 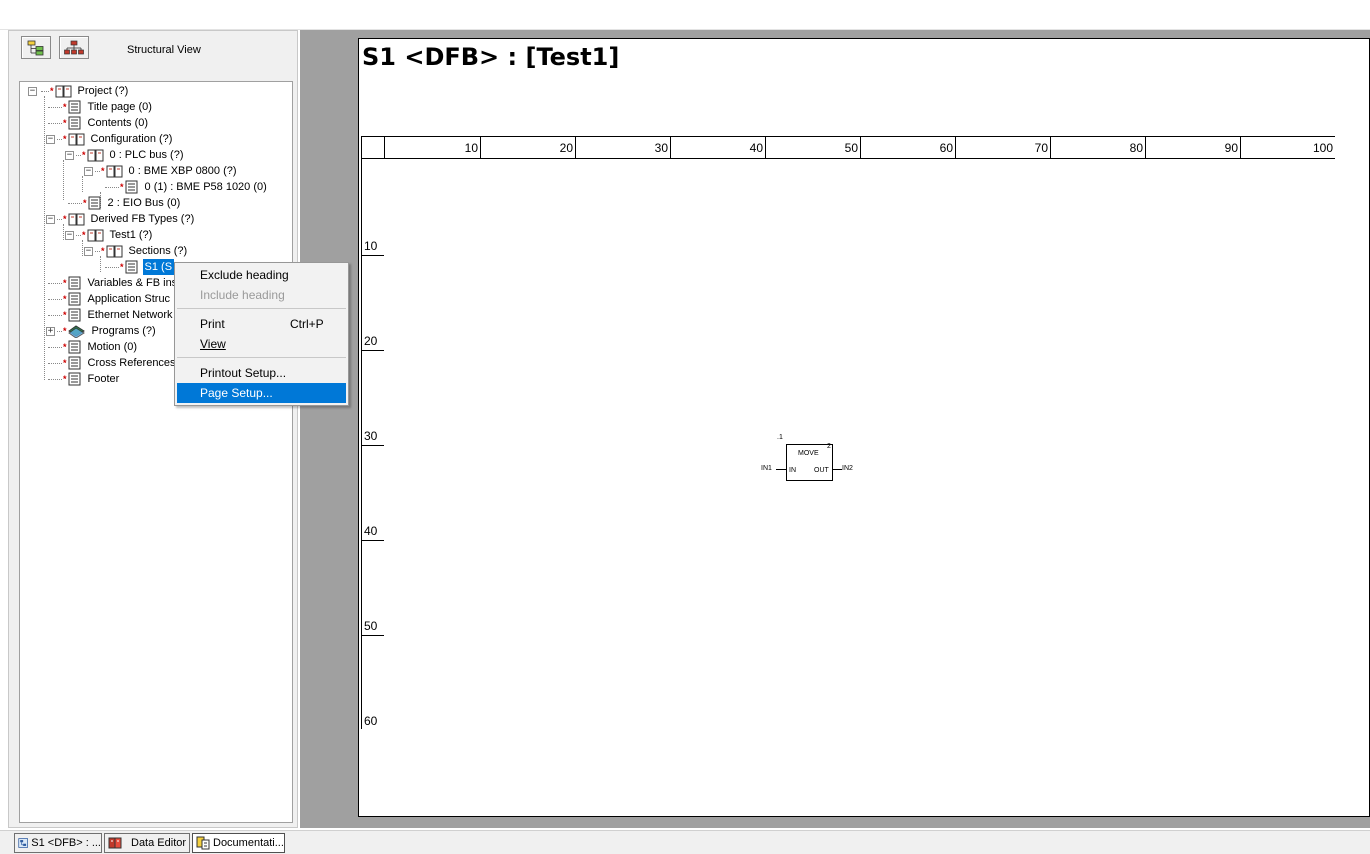 What do you see at coordinates (112, 347) in the screenshot?
I see `tree-node-label: Motion (0)` at bounding box center [112, 347].